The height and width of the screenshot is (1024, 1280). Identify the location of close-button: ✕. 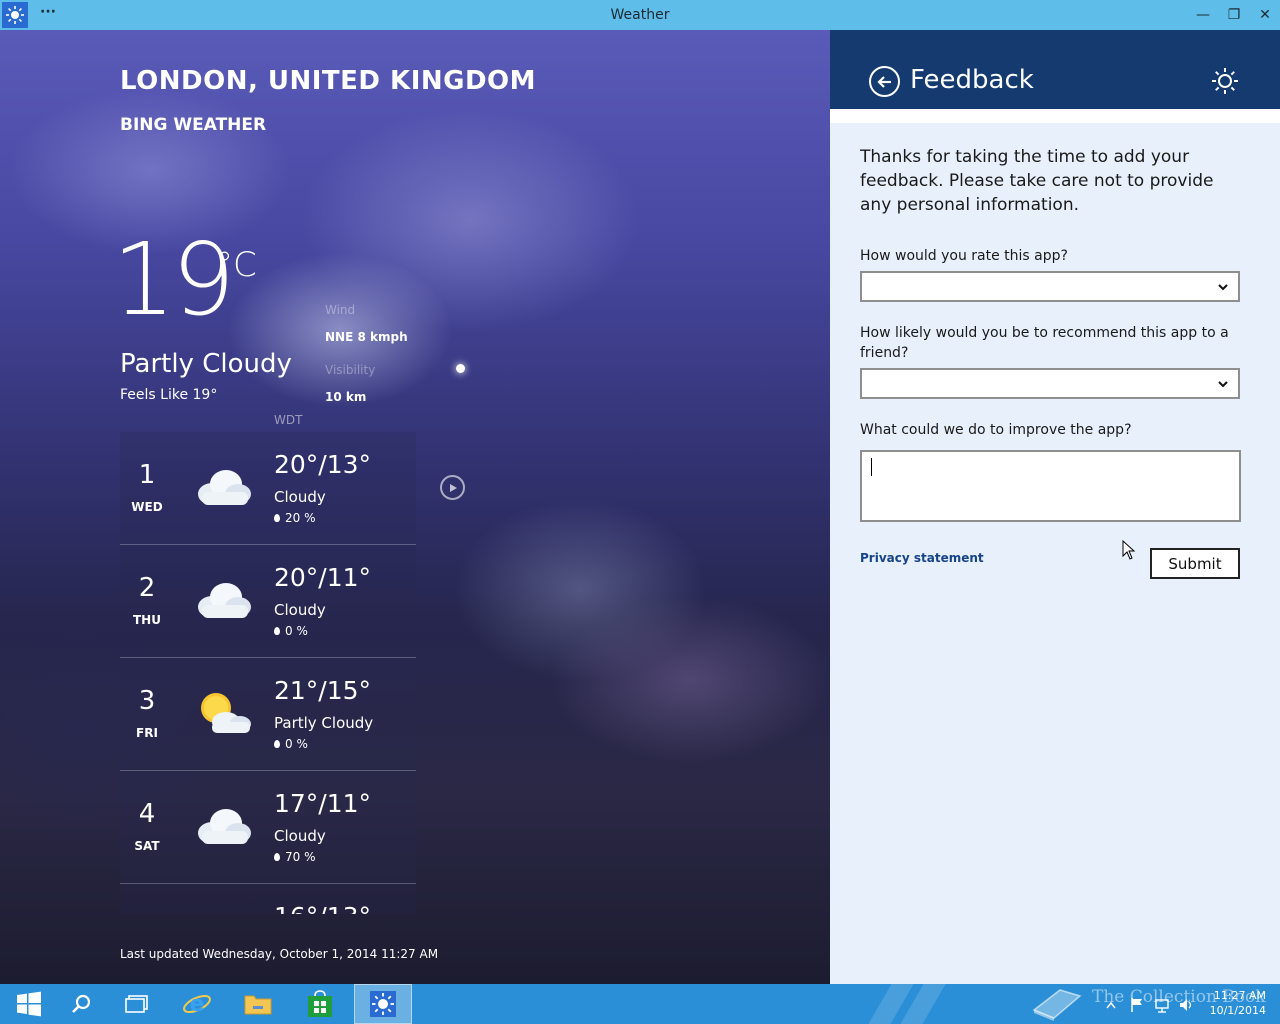
(1265, 15).